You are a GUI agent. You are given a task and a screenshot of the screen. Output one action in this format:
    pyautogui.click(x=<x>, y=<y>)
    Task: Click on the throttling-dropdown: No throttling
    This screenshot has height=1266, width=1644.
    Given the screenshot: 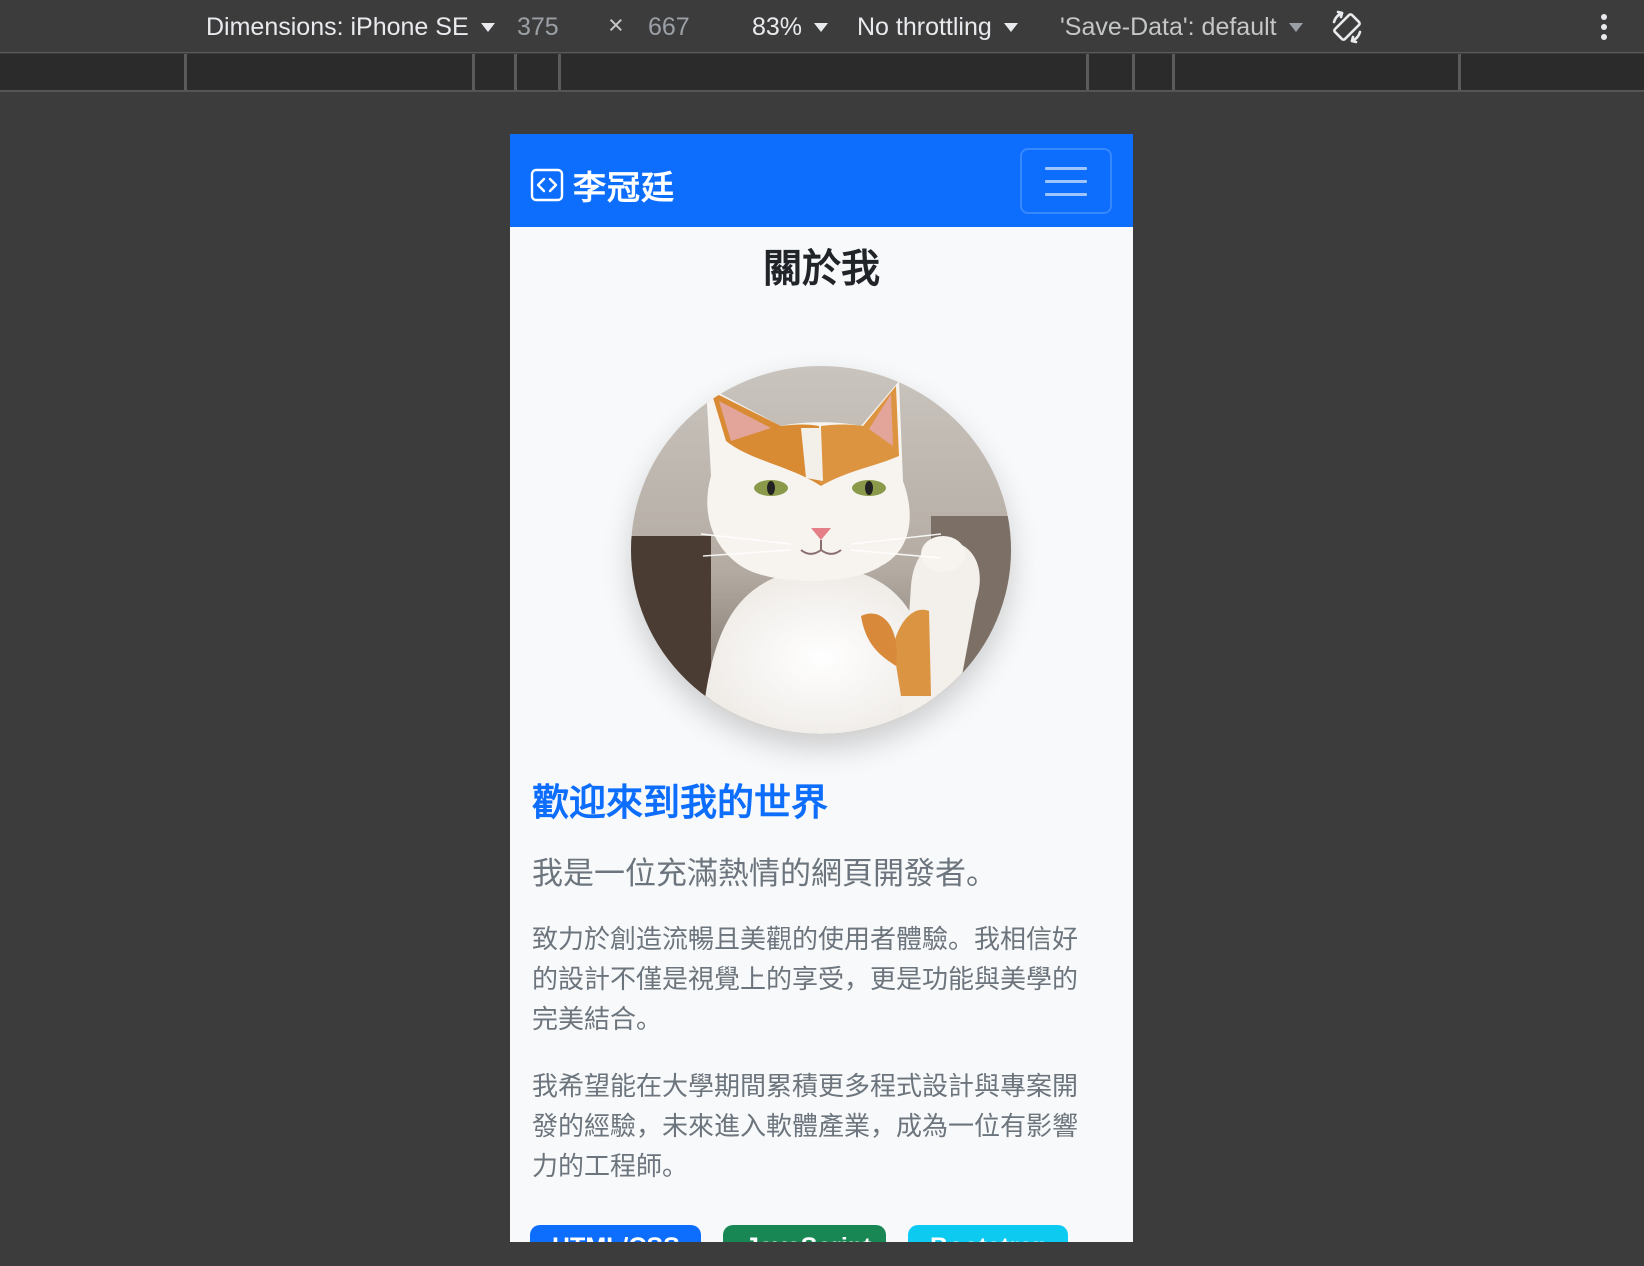 What is the action you would take?
    pyautogui.click(x=937, y=27)
    